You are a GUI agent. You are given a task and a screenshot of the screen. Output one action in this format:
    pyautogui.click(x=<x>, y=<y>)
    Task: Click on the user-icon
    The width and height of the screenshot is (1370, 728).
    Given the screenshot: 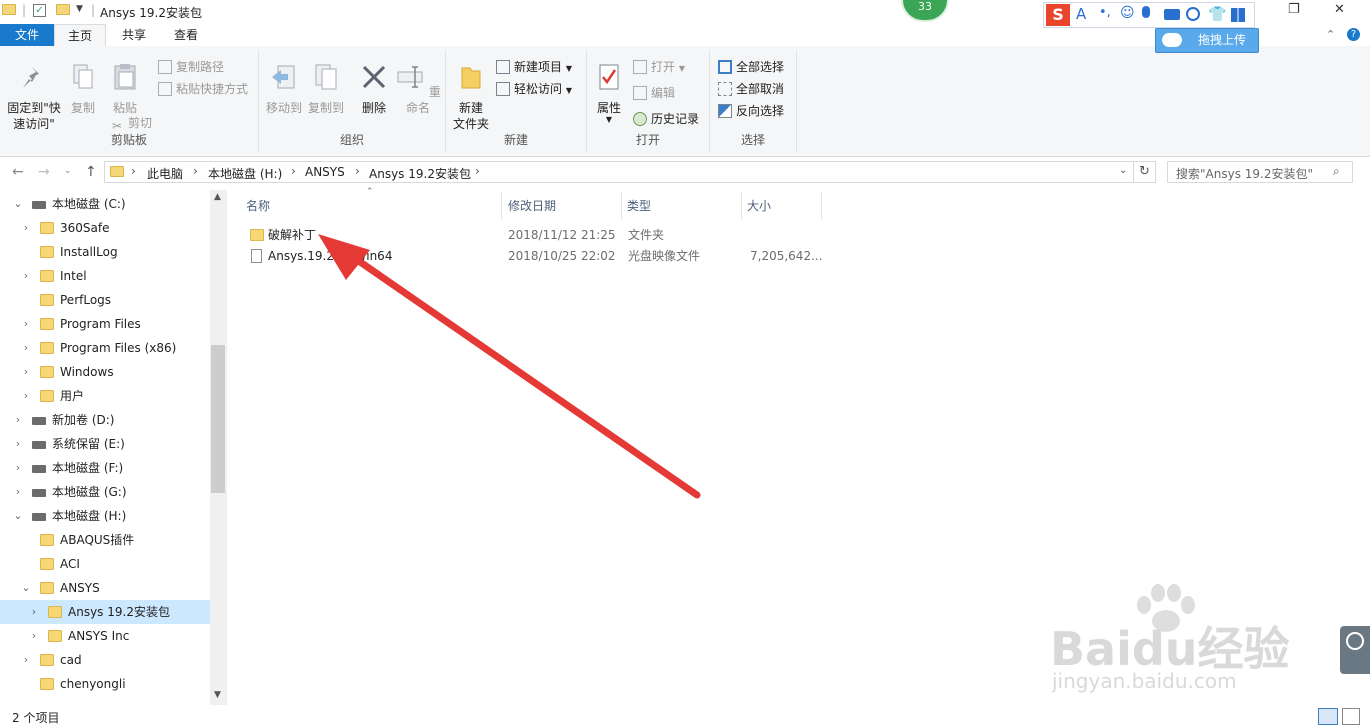 What is the action you would take?
    pyautogui.click(x=1193, y=14)
    